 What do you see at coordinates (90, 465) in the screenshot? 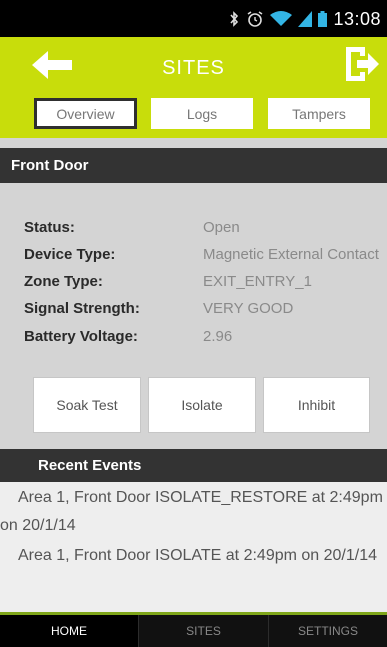
I see `recent-events-title: Recent Events` at bounding box center [90, 465].